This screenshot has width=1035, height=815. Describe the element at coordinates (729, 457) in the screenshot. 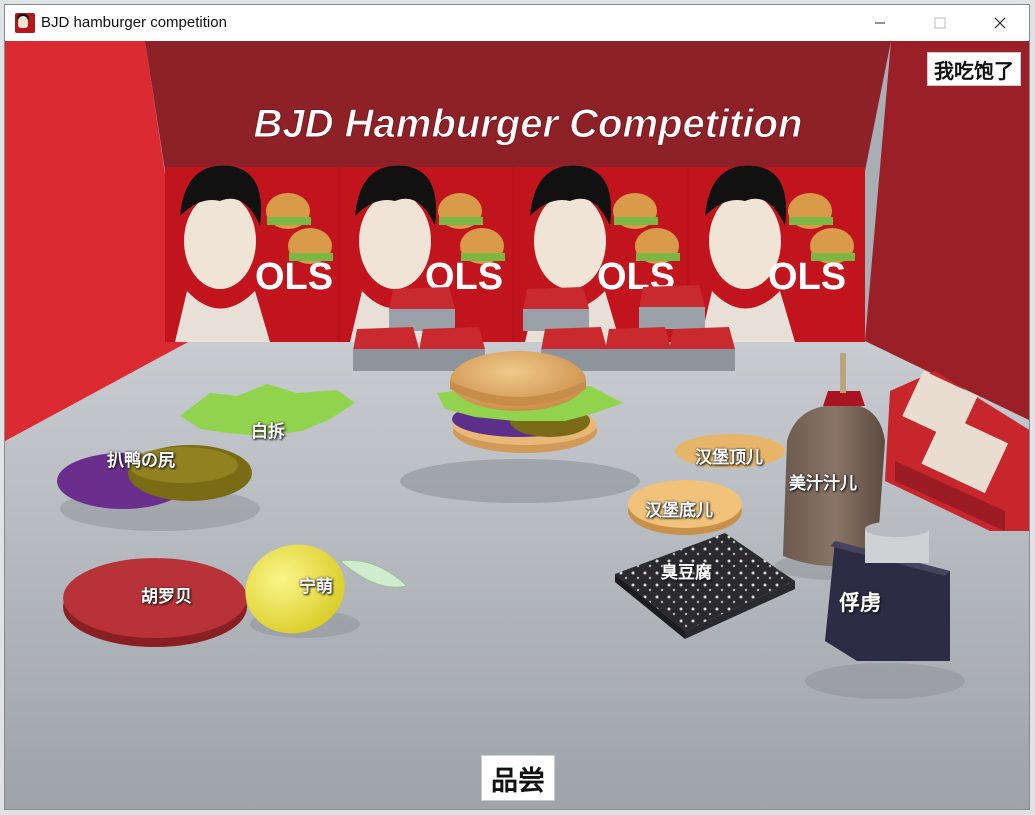

I see `ingredient-label-hanbao-ding: 汉堡顶儿` at that location.